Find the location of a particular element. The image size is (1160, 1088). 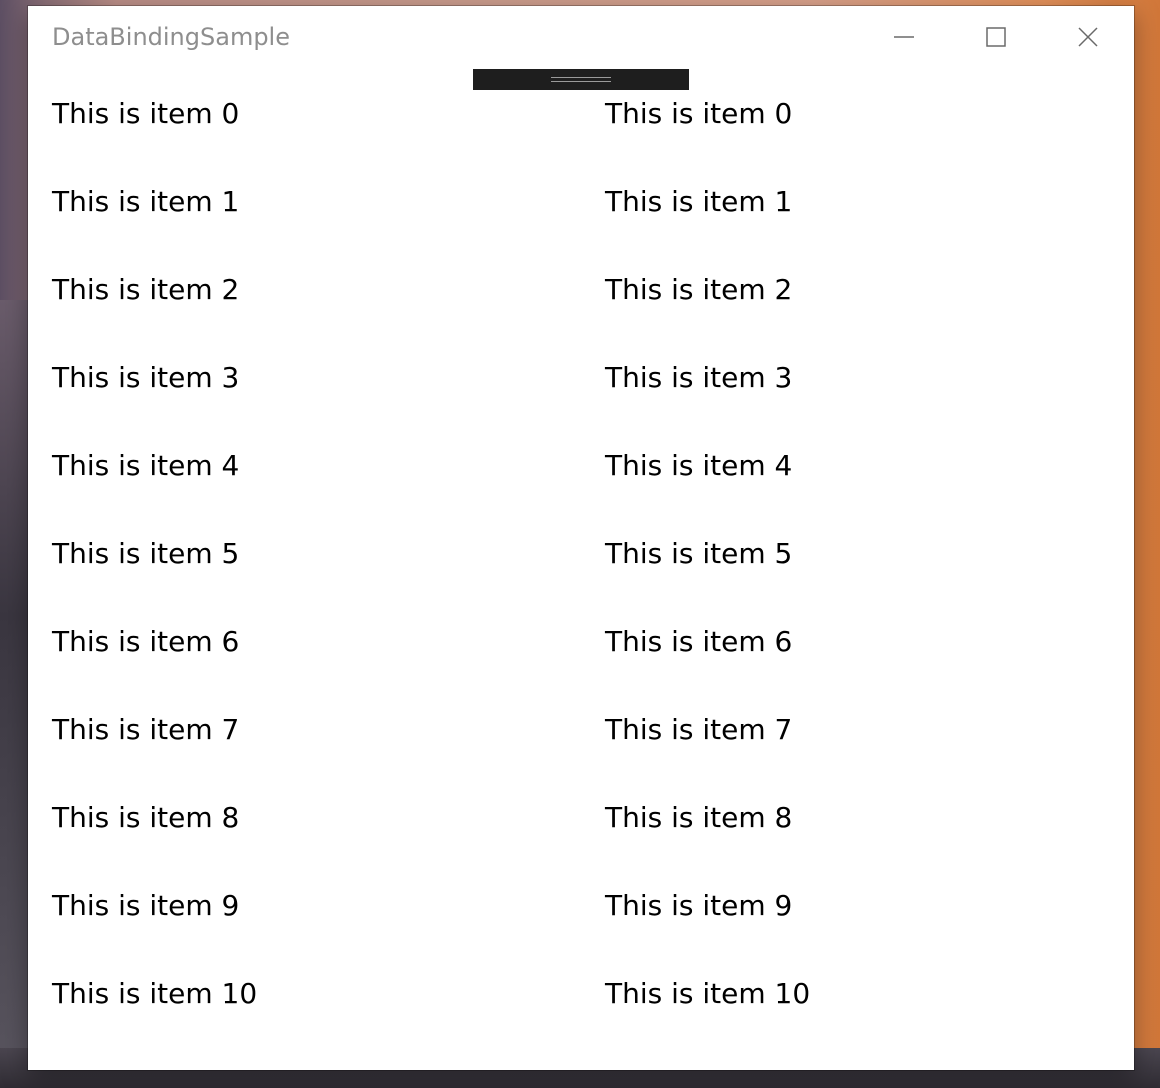

minimize-button is located at coordinates (904, 37).